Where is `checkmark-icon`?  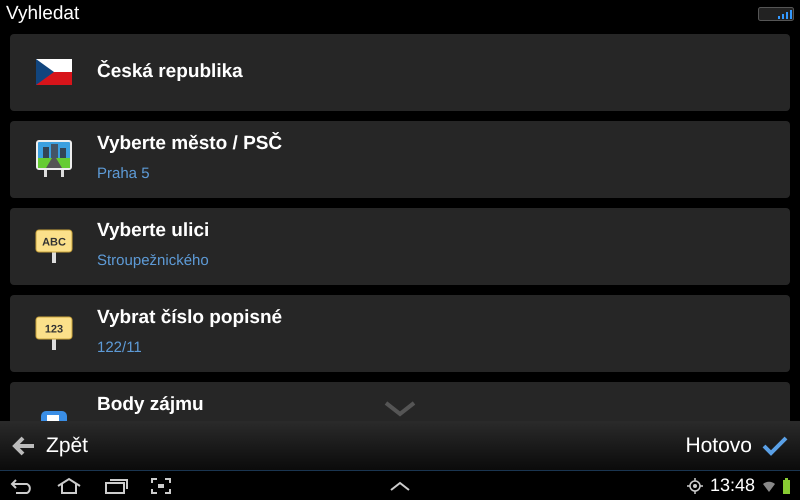 checkmark-icon is located at coordinates (775, 446).